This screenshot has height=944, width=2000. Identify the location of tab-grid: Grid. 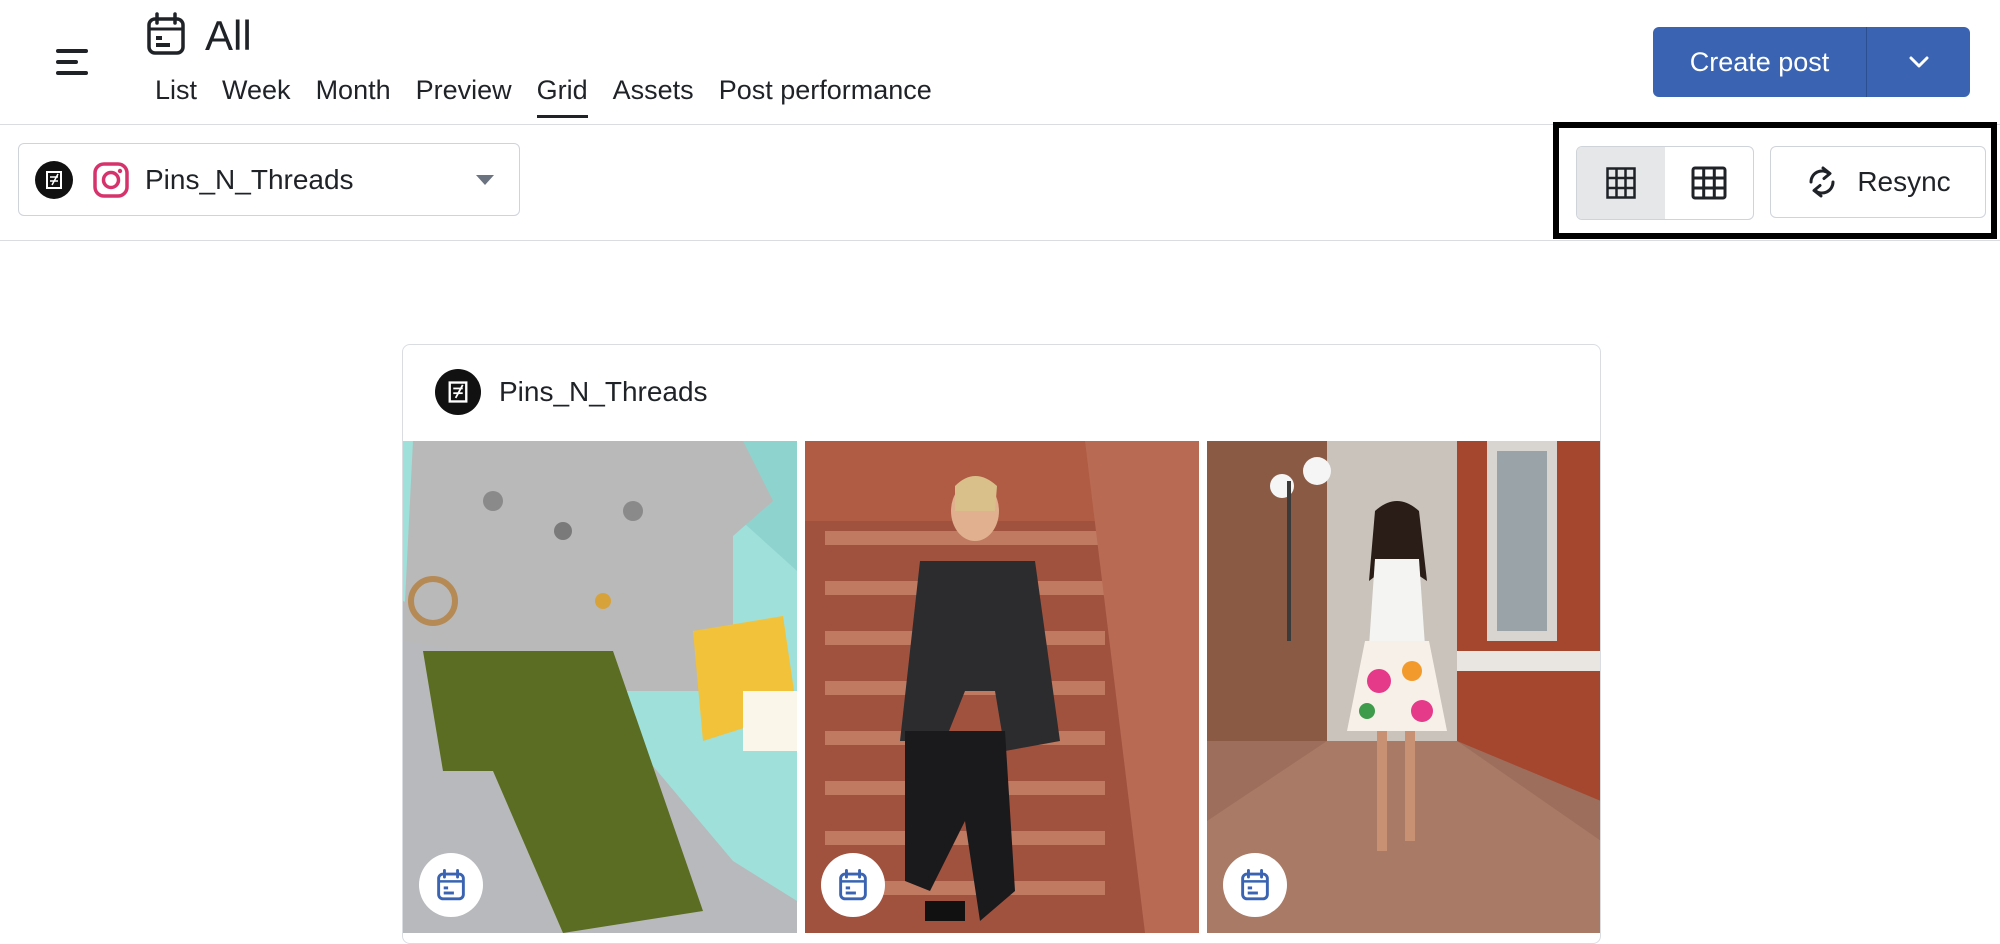
(562, 95).